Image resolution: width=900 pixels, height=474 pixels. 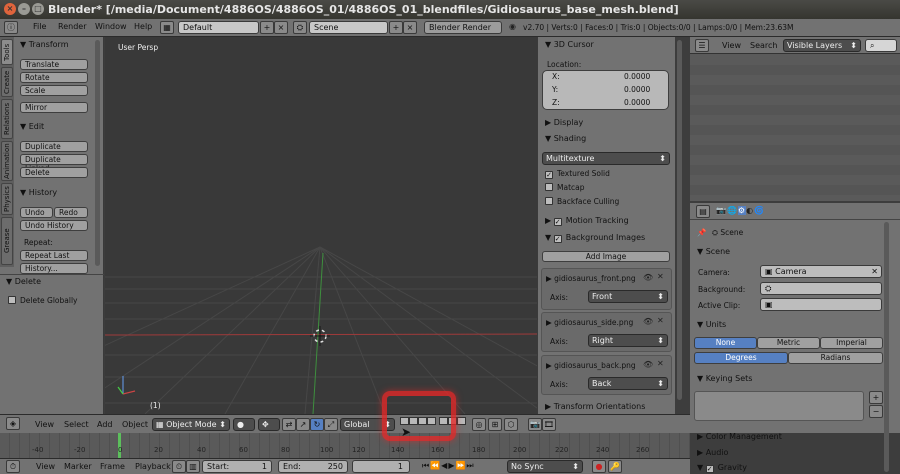 What do you see at coordinates (71, 212) in the screenshot?
I see `redo-button: Redo` at bounding box center [71, 212].